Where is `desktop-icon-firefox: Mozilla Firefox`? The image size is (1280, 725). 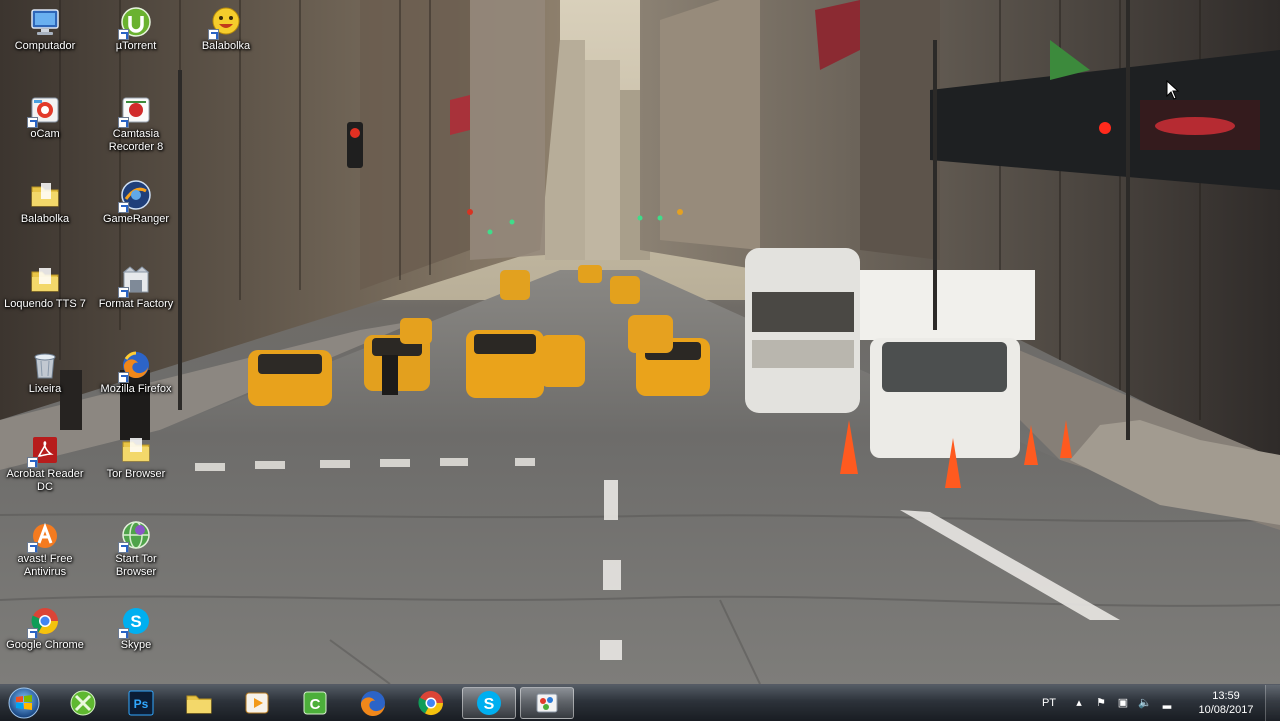 desktop-icon-firefox: Mozilla Firefox is located at coordinates (136, 371).